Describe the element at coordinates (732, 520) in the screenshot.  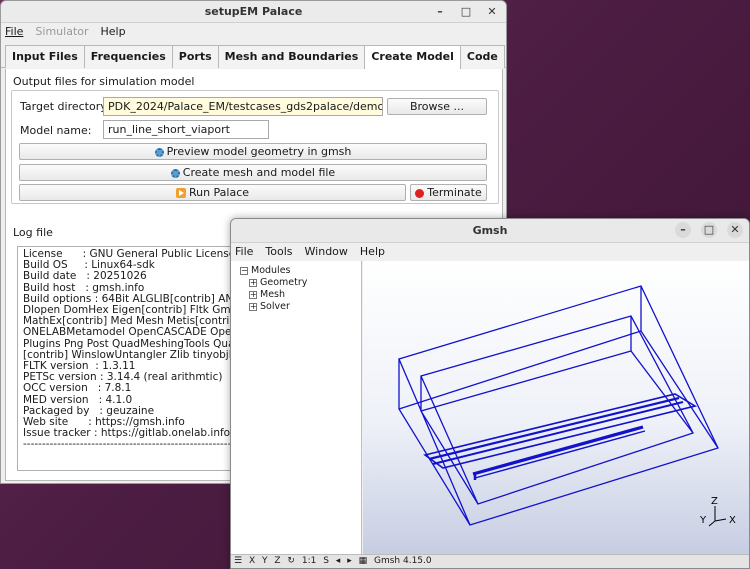
I see `axis-x-label: X` at that location.